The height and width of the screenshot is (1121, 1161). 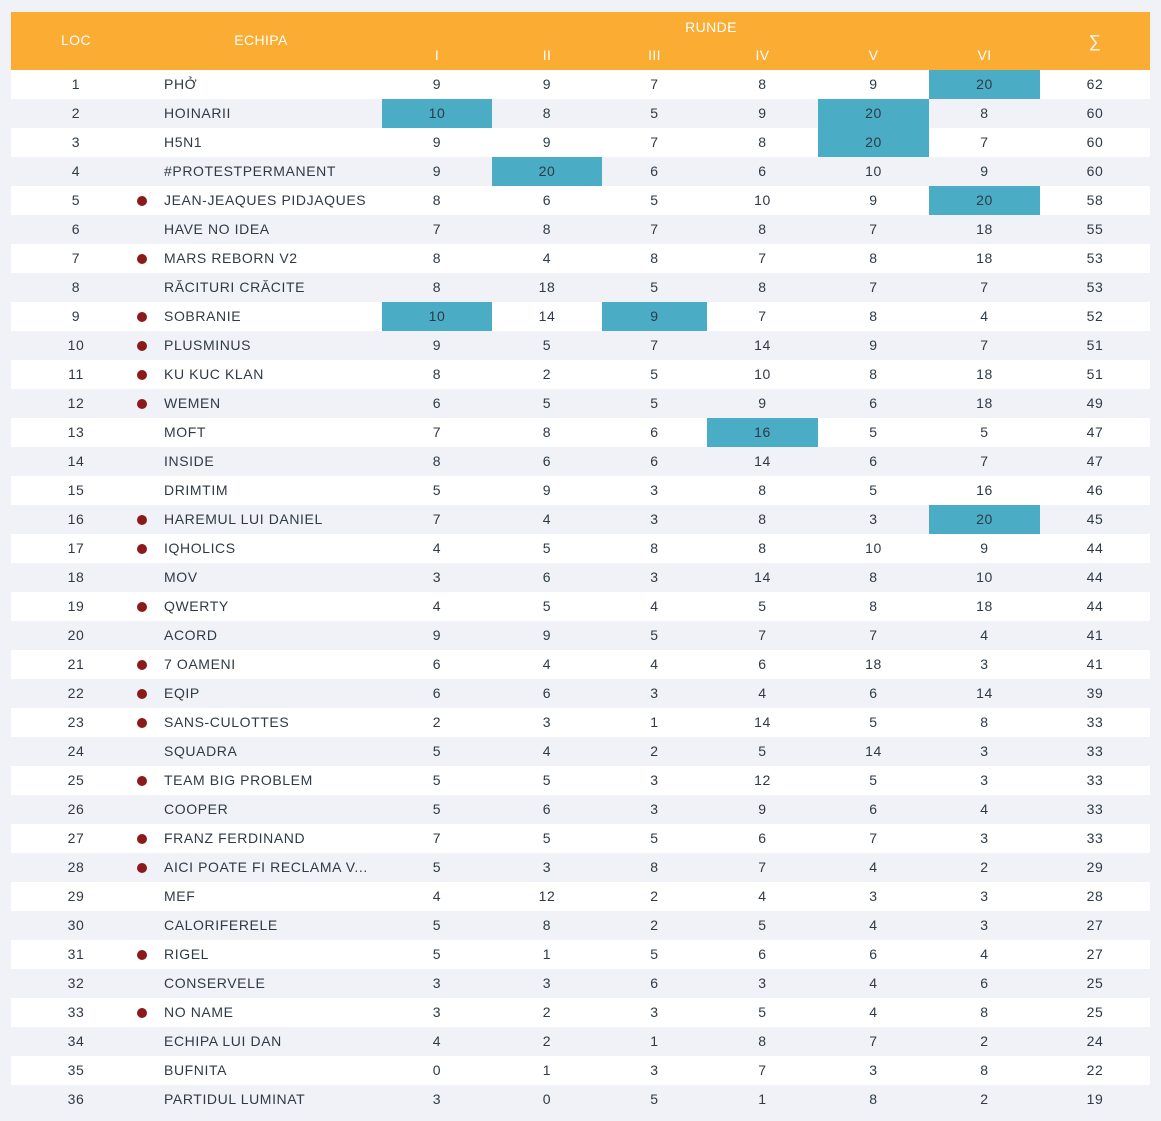 I want to click on total-score-cell: 44, so click(x=1095, y=577).